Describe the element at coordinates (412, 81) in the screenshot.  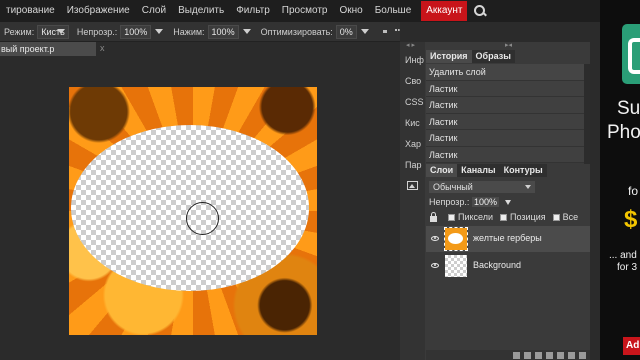
I see `tab-properties: Сво` at that location.